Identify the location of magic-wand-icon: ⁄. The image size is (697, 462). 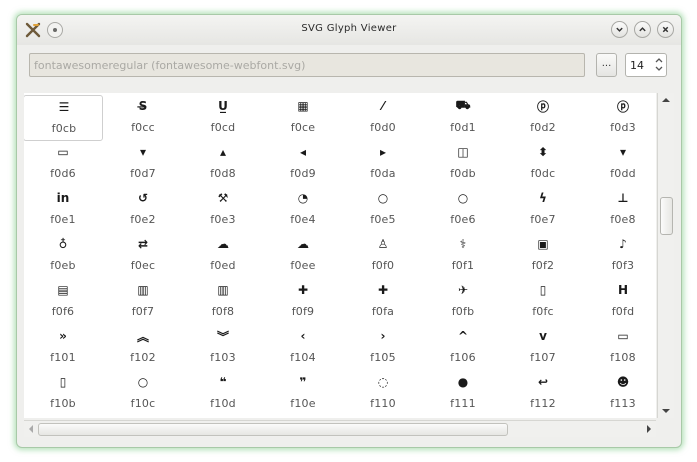
(382, 106).